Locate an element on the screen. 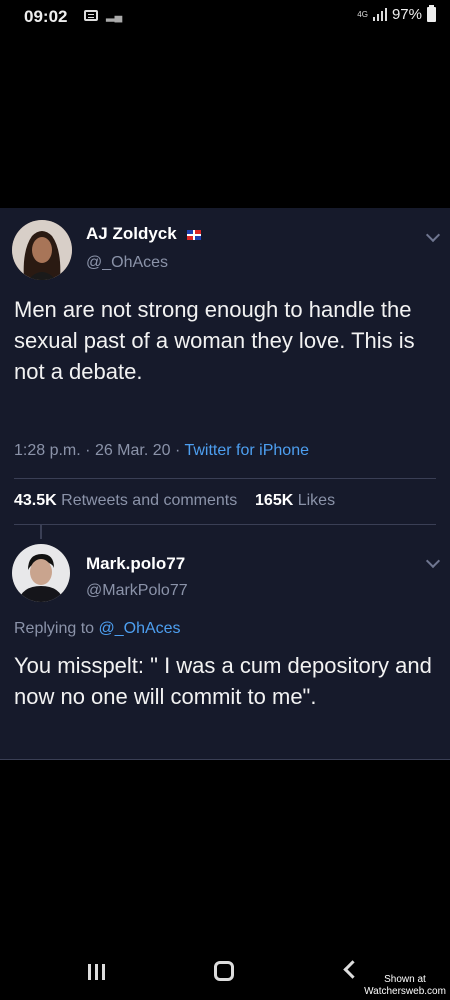 This screenshot has width=450, height=1000. status-right: 4G 97% is located at coordinates (396, 14).